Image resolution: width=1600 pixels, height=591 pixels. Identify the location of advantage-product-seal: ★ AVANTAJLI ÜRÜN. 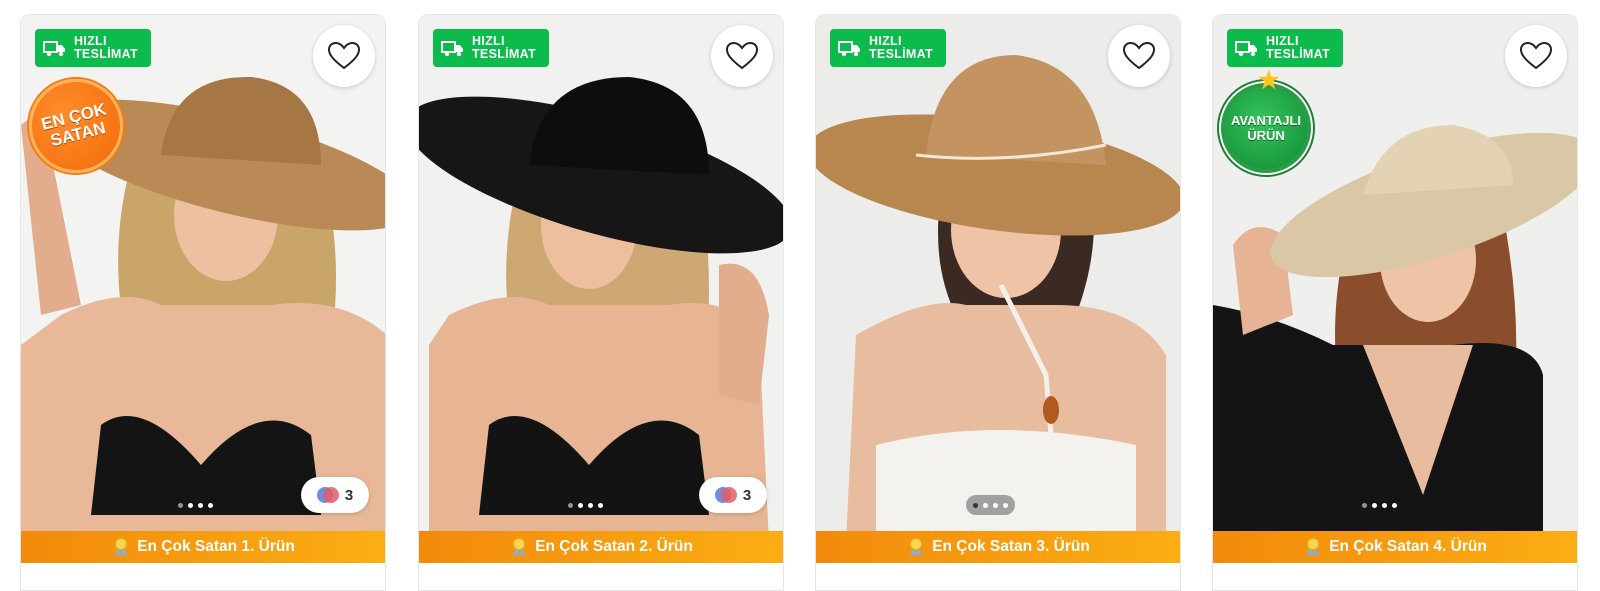
(1266, 121).